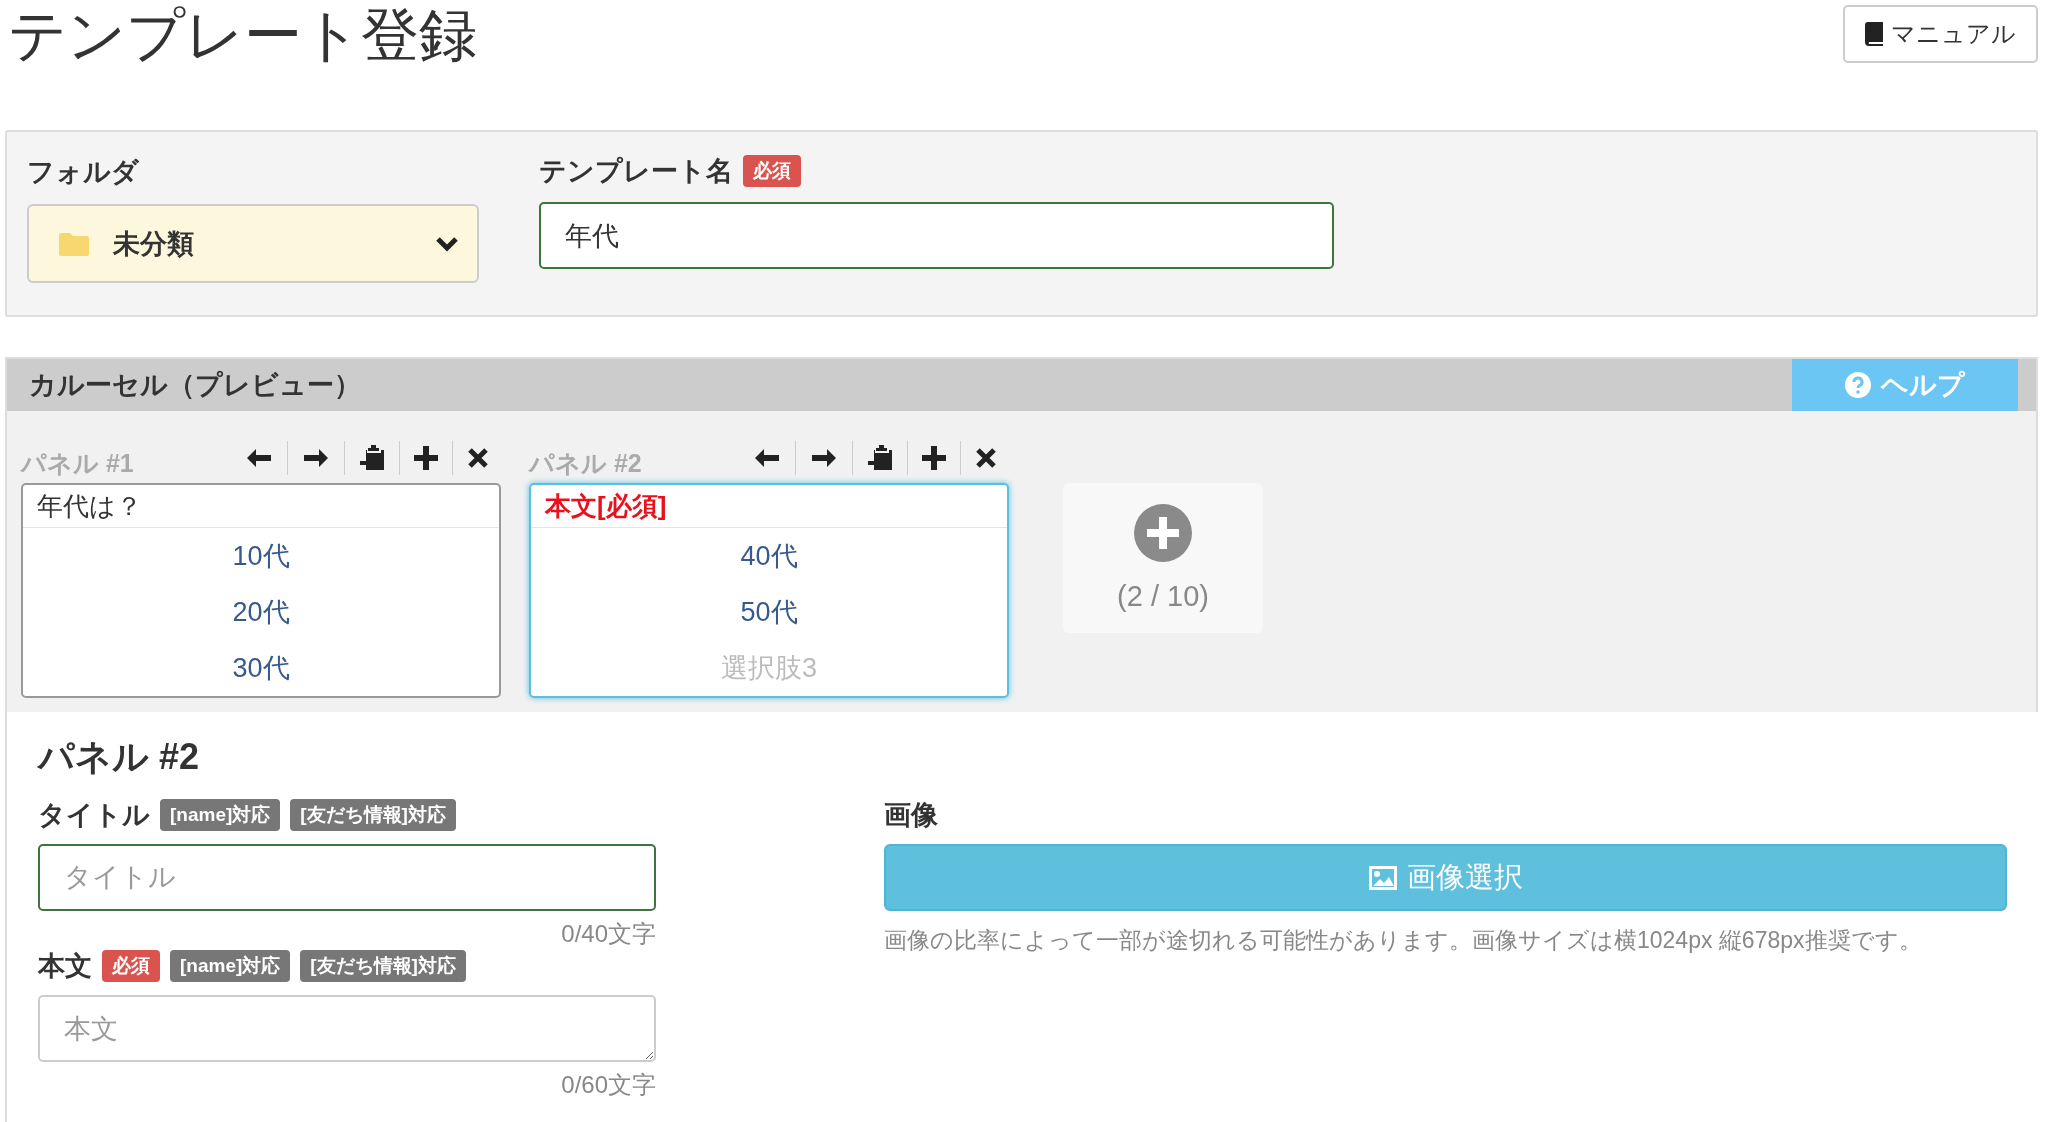  I want to click on field-label: 本文, so click(65, 966).